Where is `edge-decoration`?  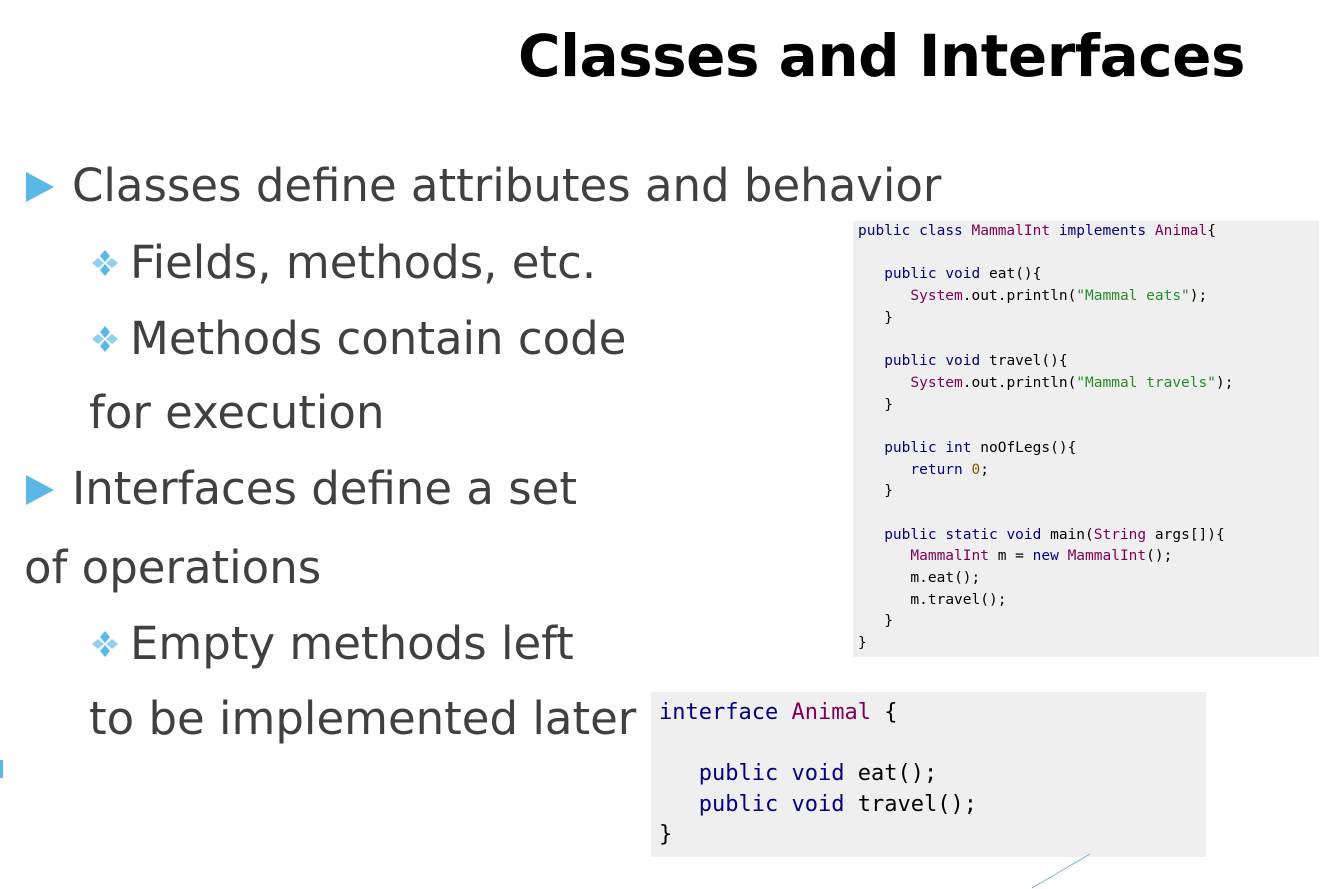 edge-decoration is located at coordinates (1, 769).